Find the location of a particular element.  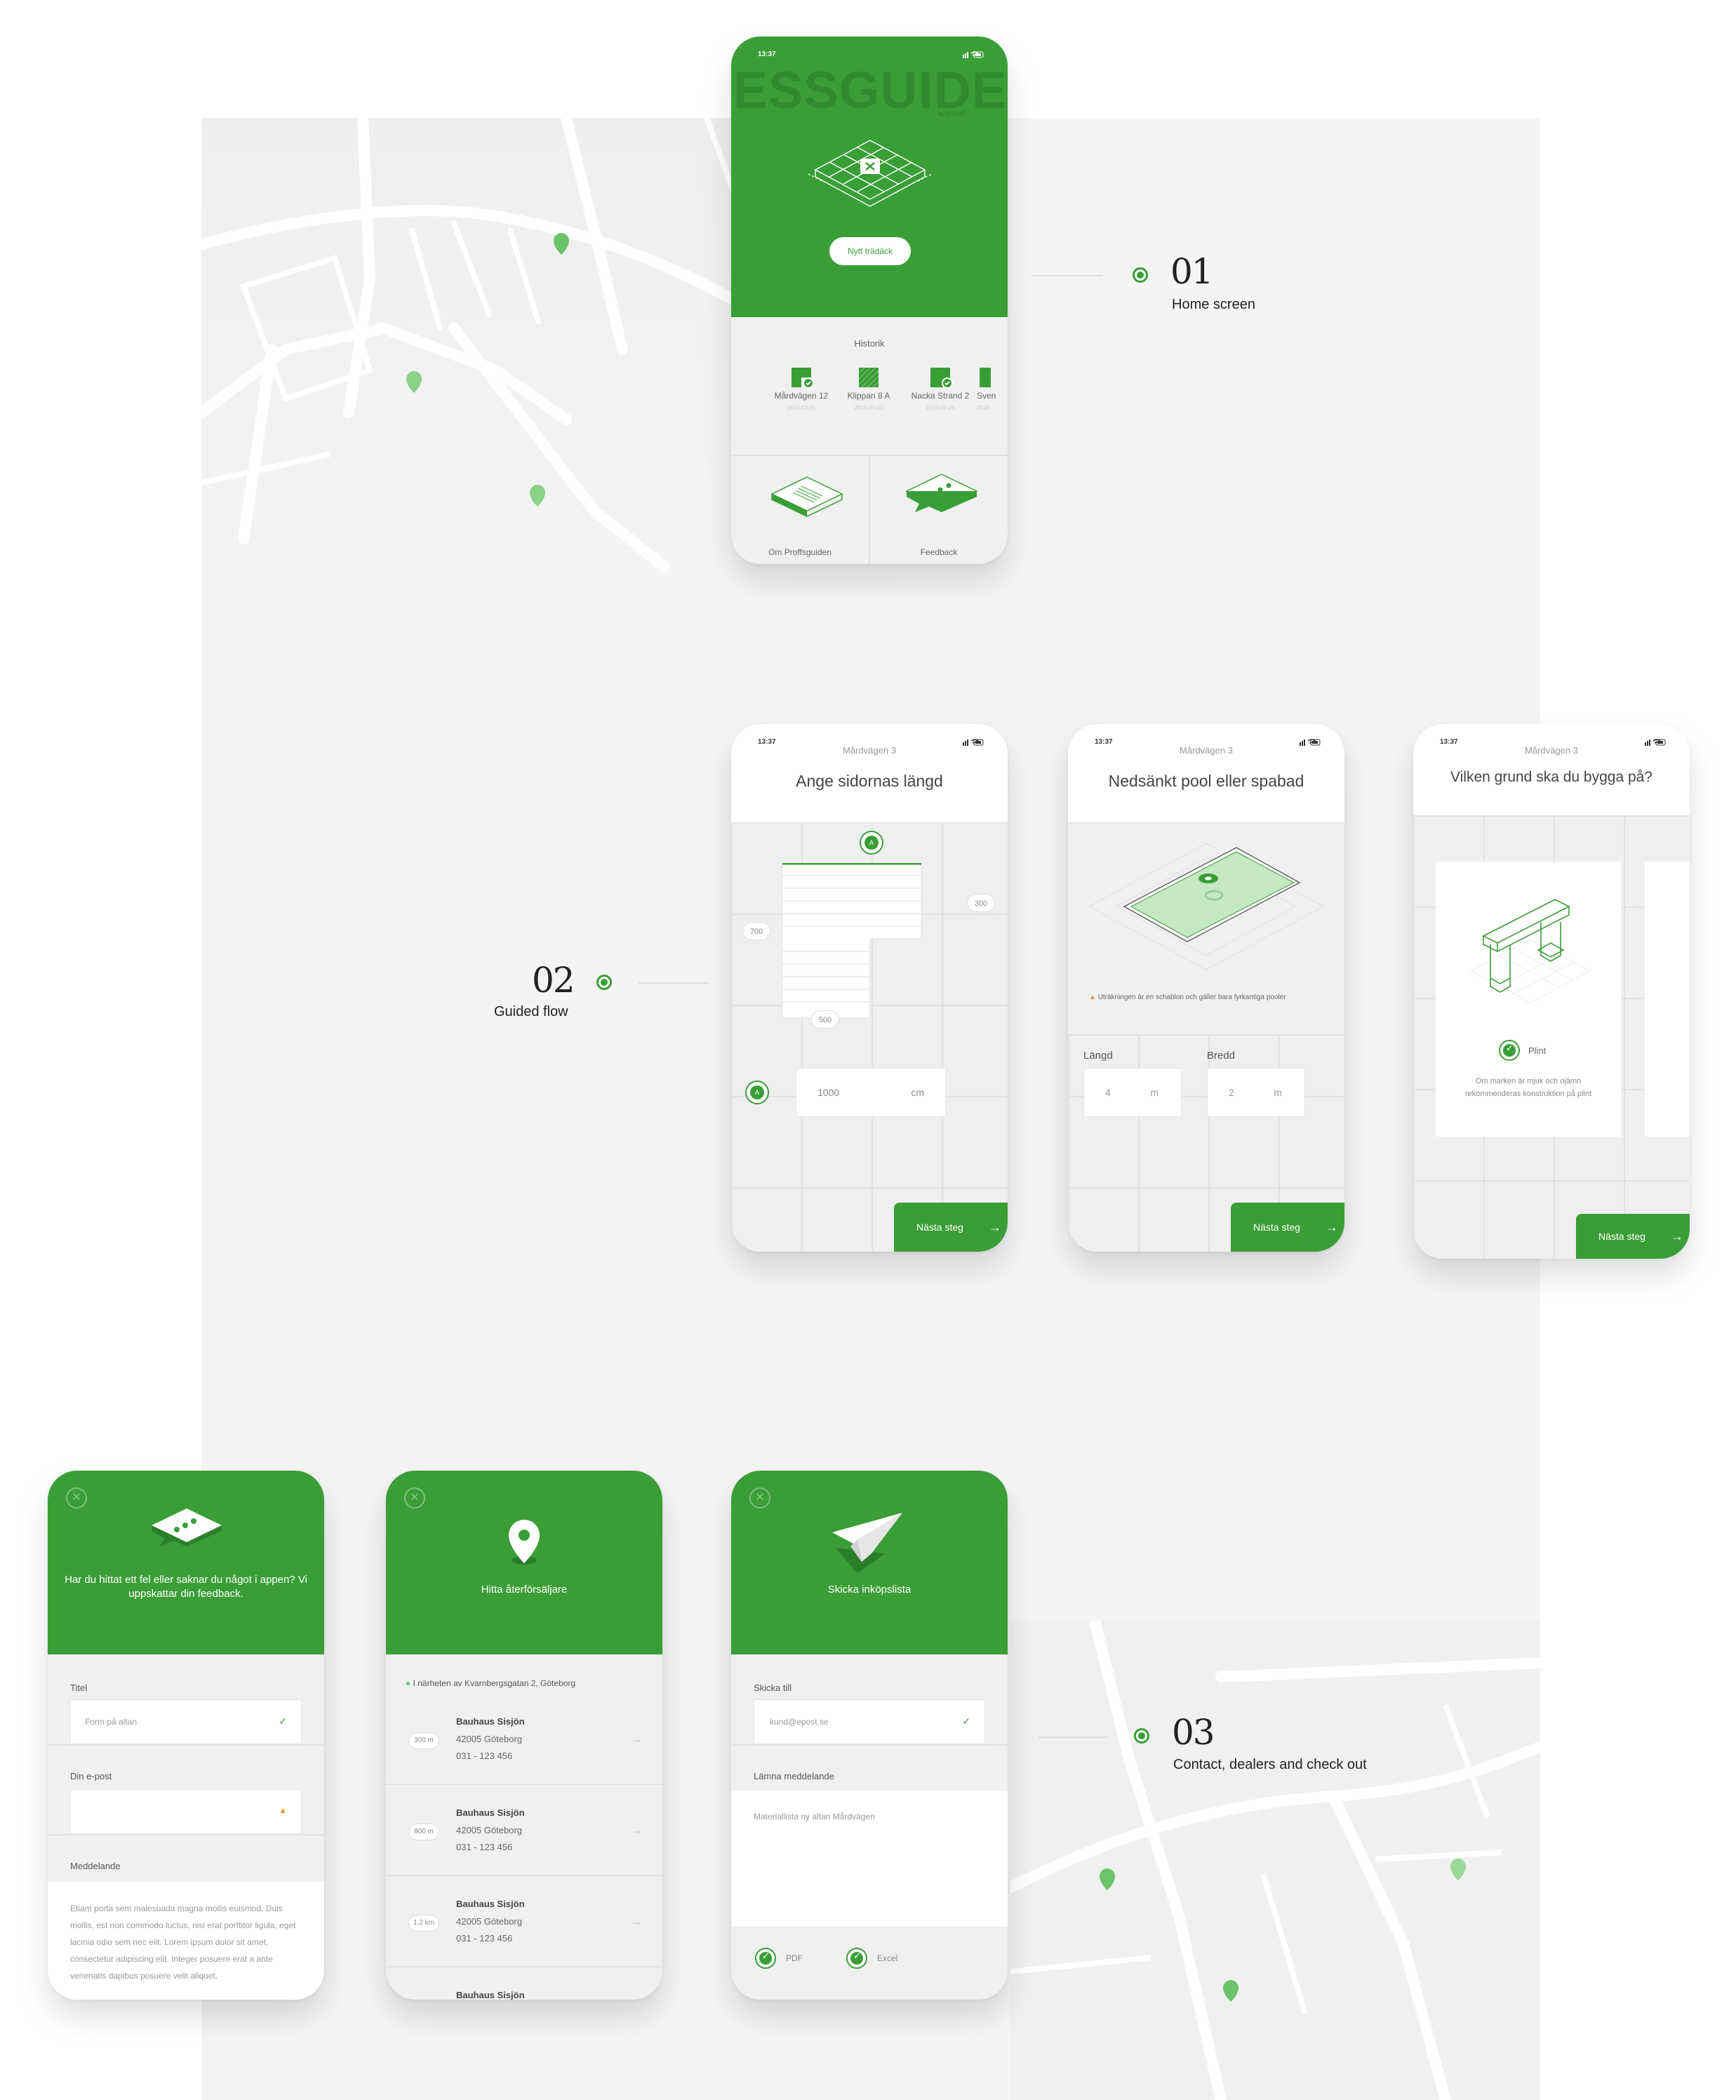

dimension-right: 300 is located at coordinates (981, 903).